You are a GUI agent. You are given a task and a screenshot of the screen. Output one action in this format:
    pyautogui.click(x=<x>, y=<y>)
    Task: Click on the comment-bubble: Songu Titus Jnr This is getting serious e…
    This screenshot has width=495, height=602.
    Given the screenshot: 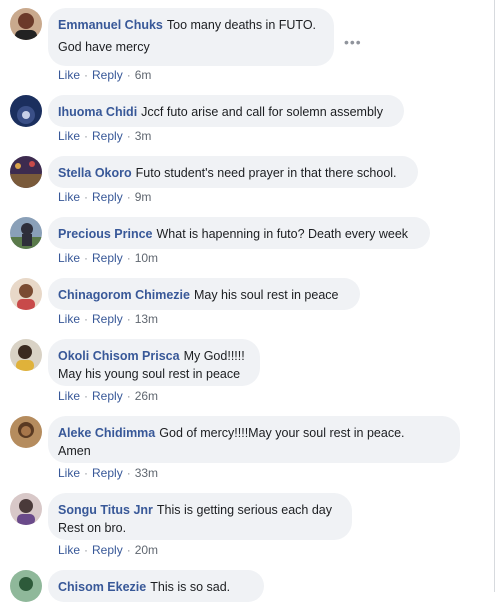 What is the action you would take?
    pyautogui.click(x=200, y=516)
    